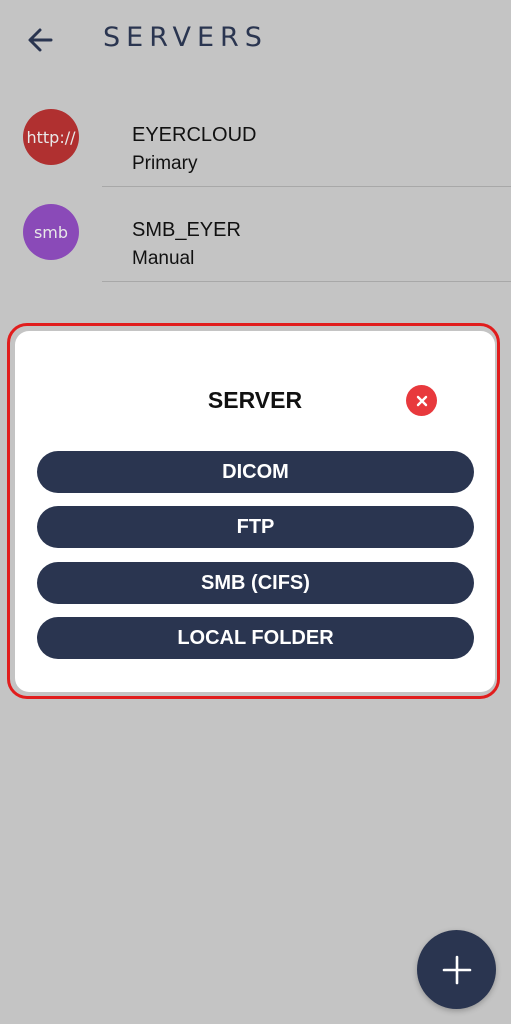 This screenshot has width=511, height=1024. Describe the element at coordinates (306, 281) in the screenshot. I see `divider` at that location.